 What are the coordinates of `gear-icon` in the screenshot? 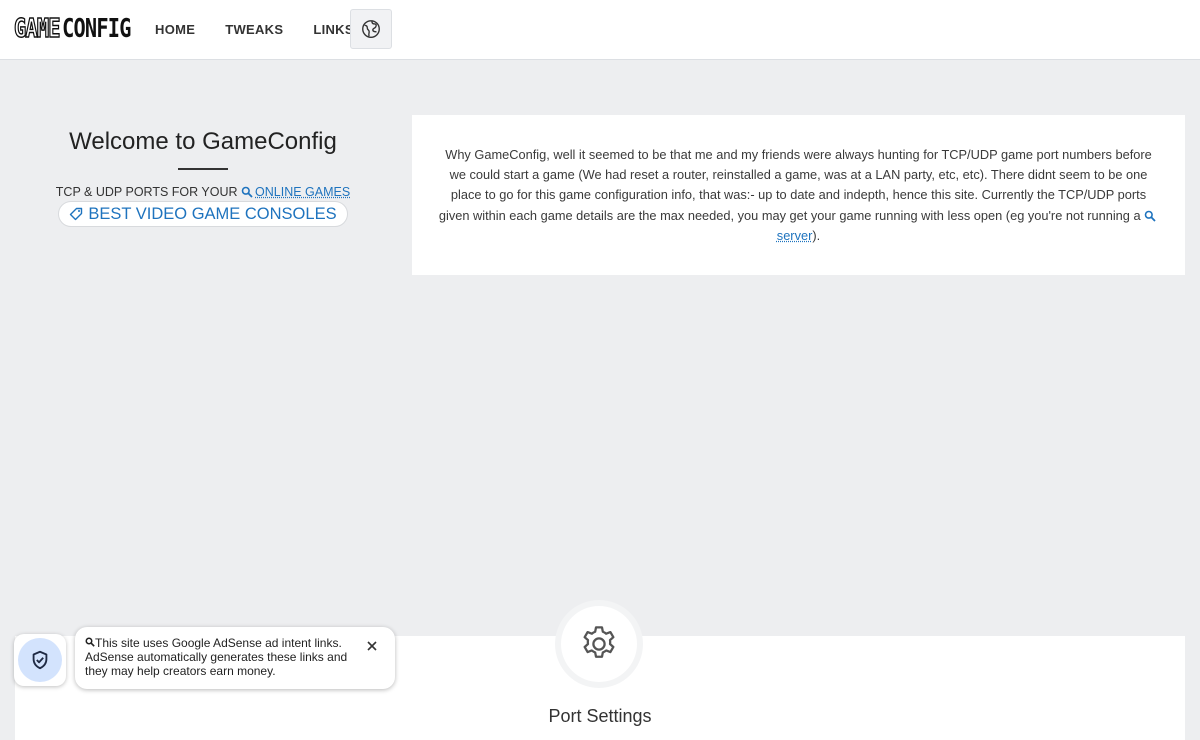 It's located at (599, 642).